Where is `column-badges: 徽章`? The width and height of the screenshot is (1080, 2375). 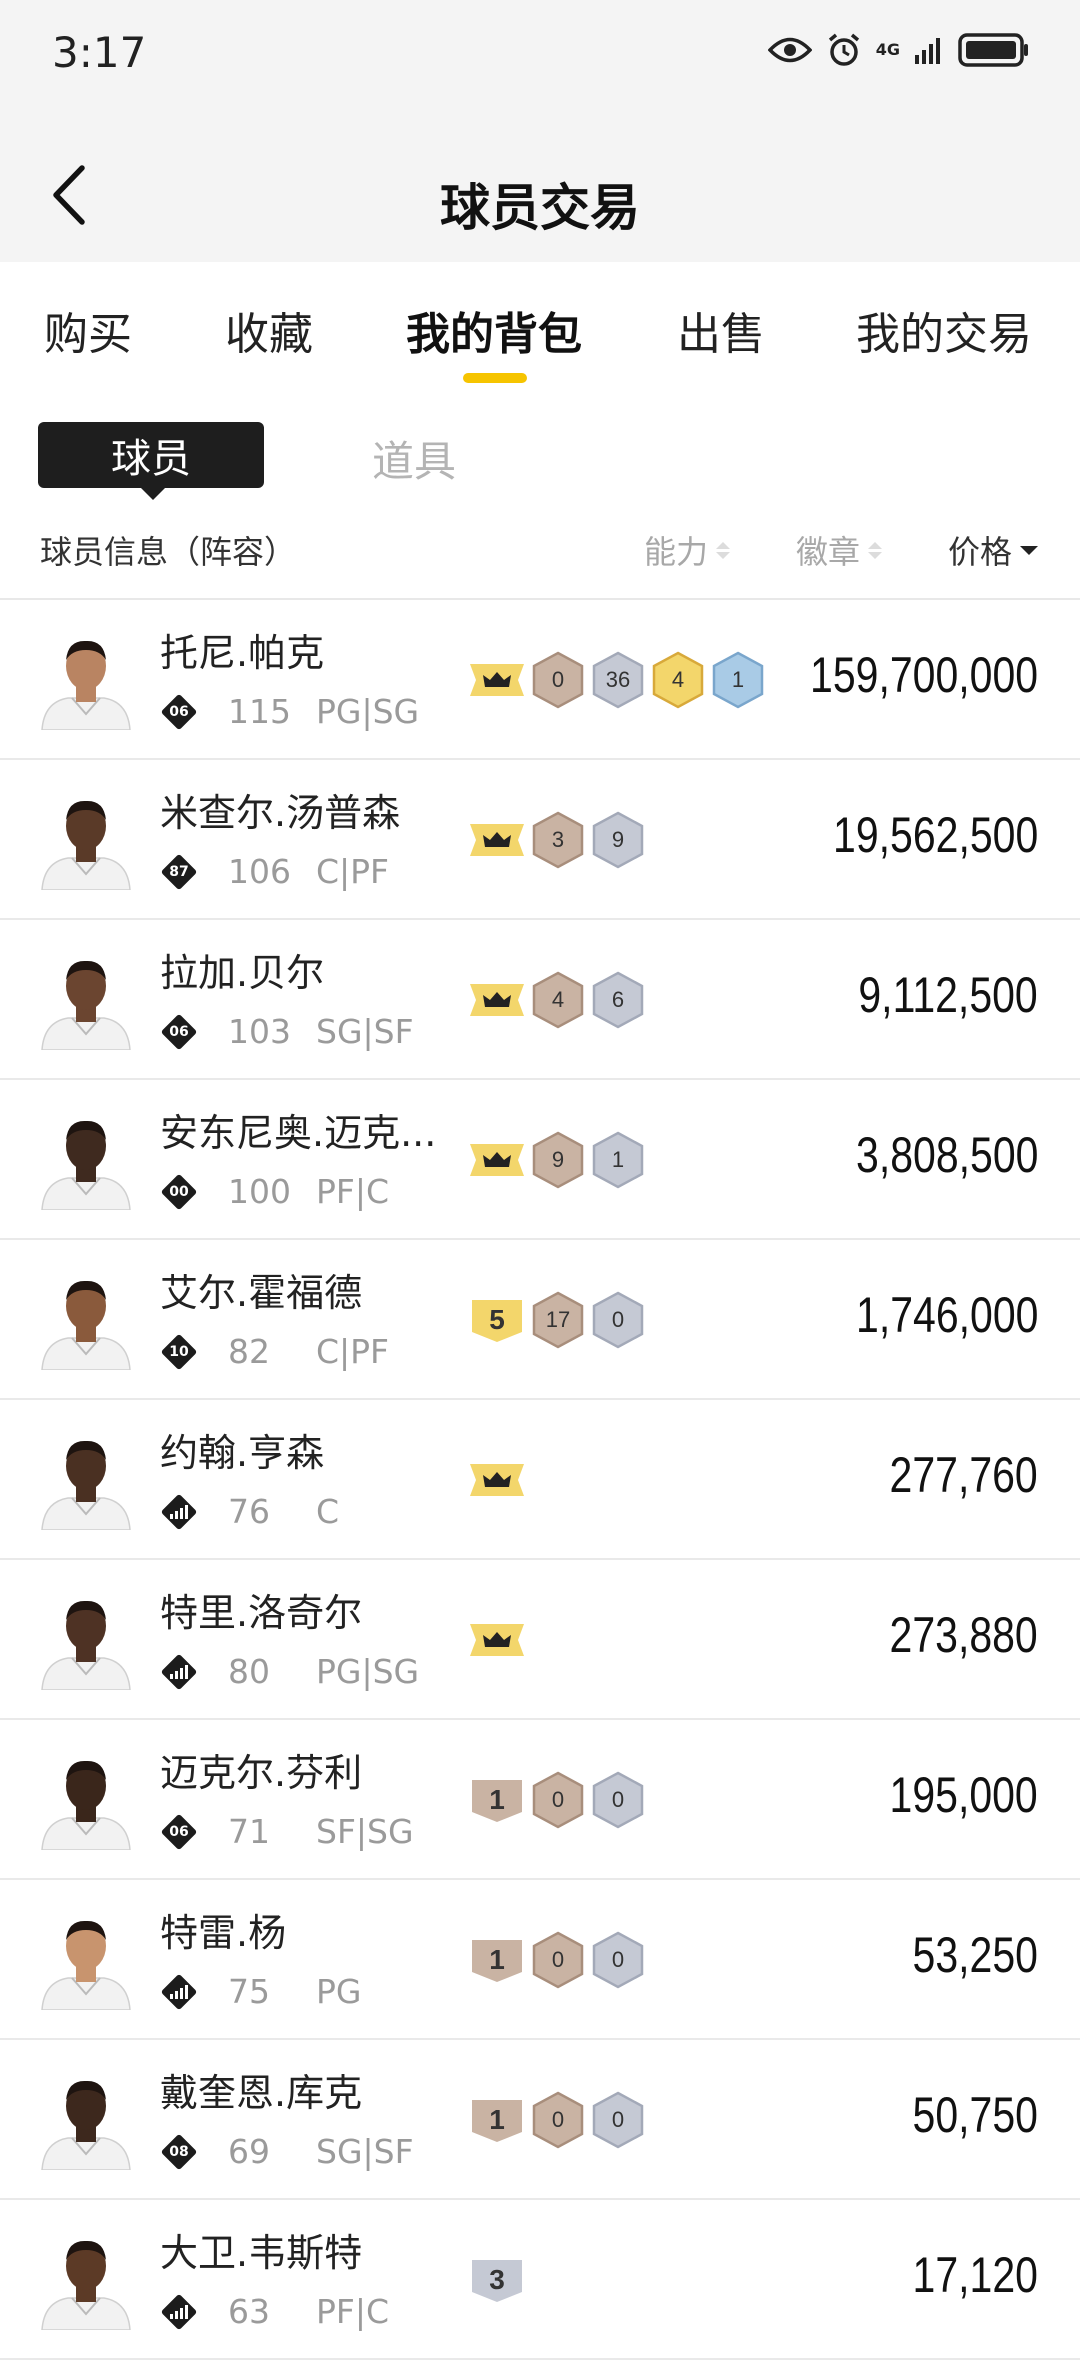 column-badges: 徽章 is located at coordinates (839, 550).